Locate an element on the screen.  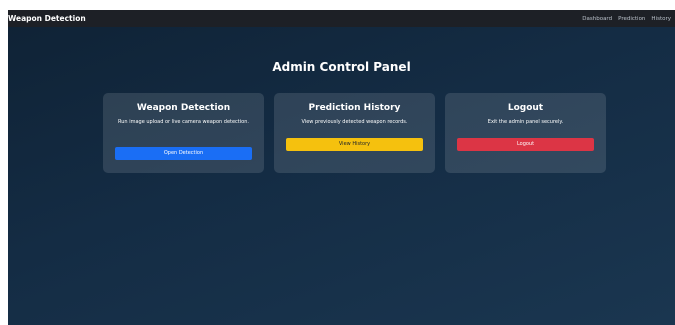
card-title: Weapon Detection is located at coordinates (183, 108).